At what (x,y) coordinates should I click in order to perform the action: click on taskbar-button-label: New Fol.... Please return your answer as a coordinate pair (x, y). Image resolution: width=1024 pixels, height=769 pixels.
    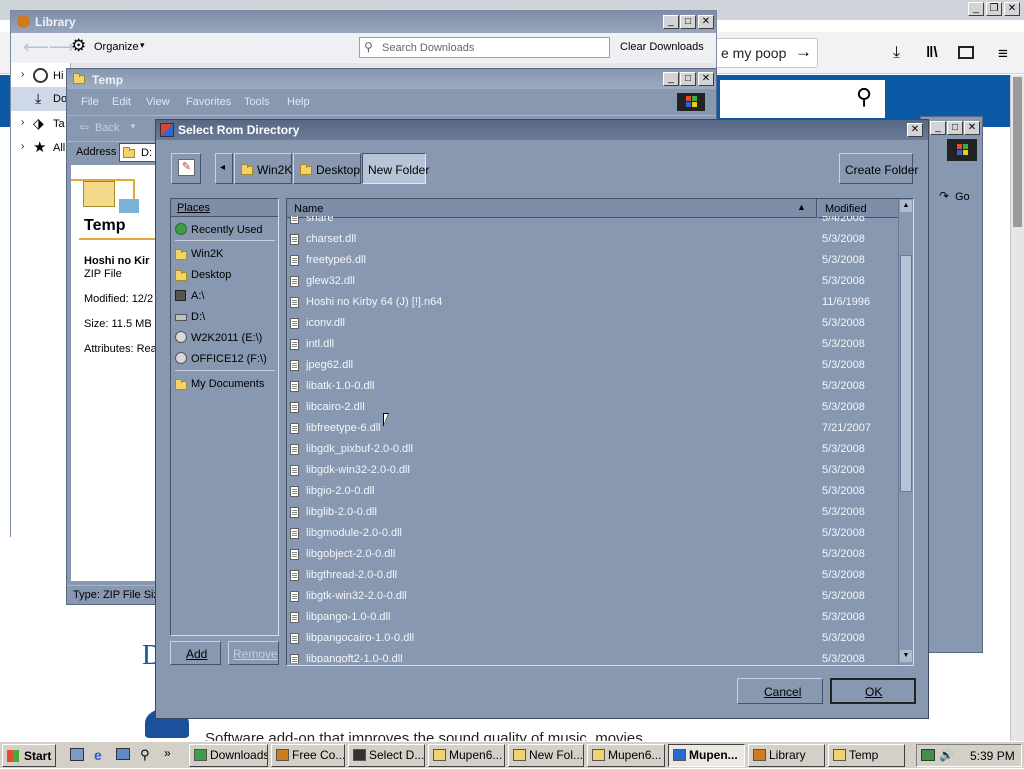
    Looking at the image, I should click on (556, 755).